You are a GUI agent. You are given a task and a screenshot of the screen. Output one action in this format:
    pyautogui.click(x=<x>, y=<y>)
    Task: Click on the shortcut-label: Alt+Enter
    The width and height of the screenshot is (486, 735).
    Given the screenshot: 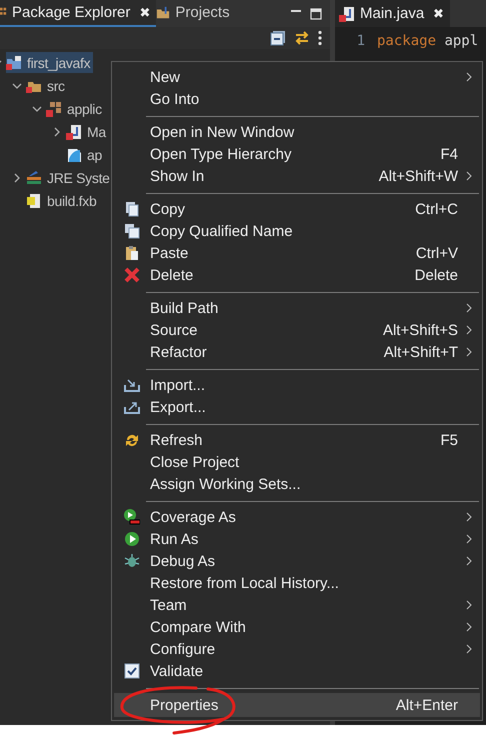 What is the action you would take?
    pyautogui.click(x=427, y=705)
    